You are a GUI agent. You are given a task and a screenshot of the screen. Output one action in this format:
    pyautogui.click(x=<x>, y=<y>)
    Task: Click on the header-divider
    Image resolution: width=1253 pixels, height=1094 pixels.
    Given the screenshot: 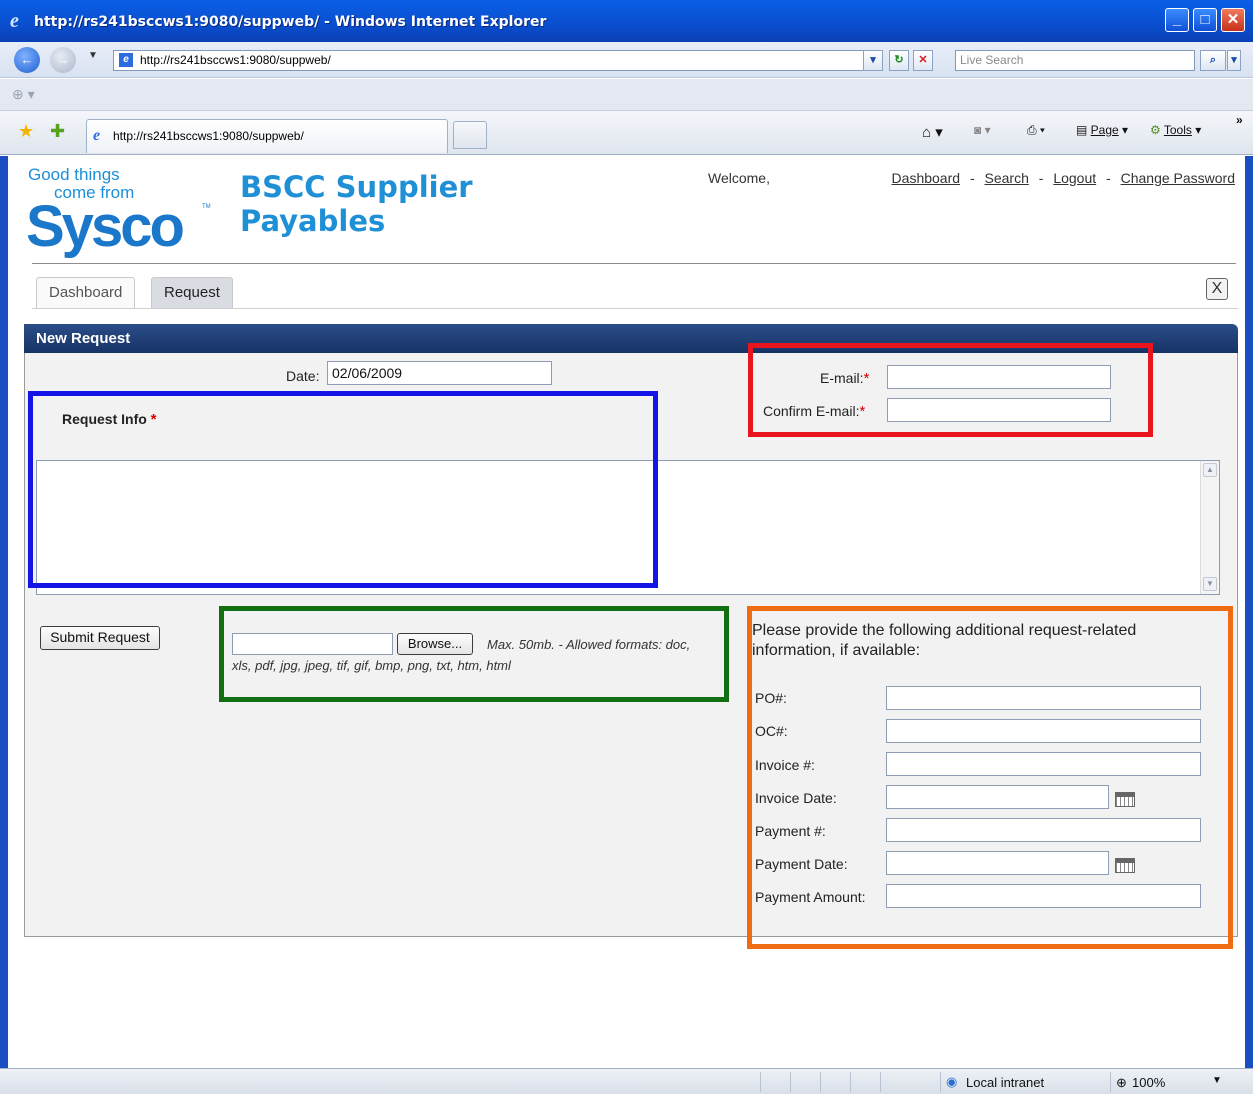 What is the action you would take?
    pyautogui.click(x=634, y=263)
    